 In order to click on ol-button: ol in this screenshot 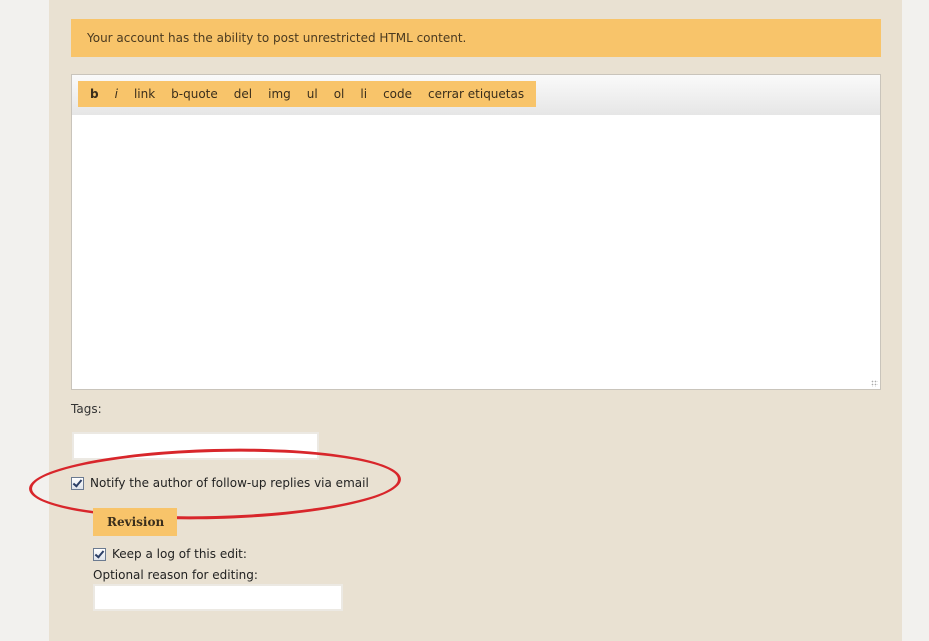, I will do `click(339, 94)`.